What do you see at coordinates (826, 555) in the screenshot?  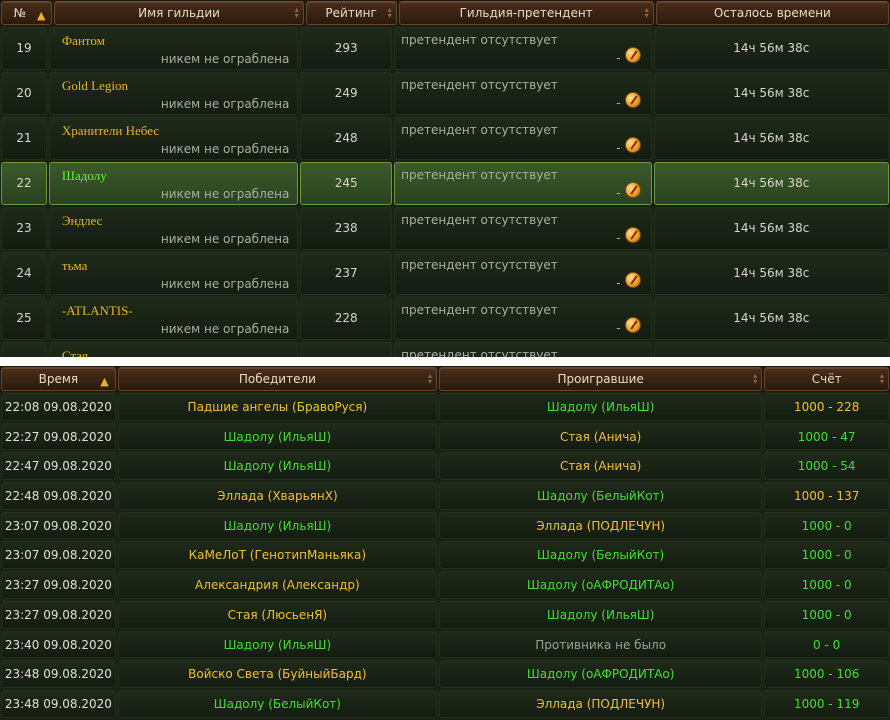 I see `battle-score: 1000 - 0` at bounding box center [826, 555].